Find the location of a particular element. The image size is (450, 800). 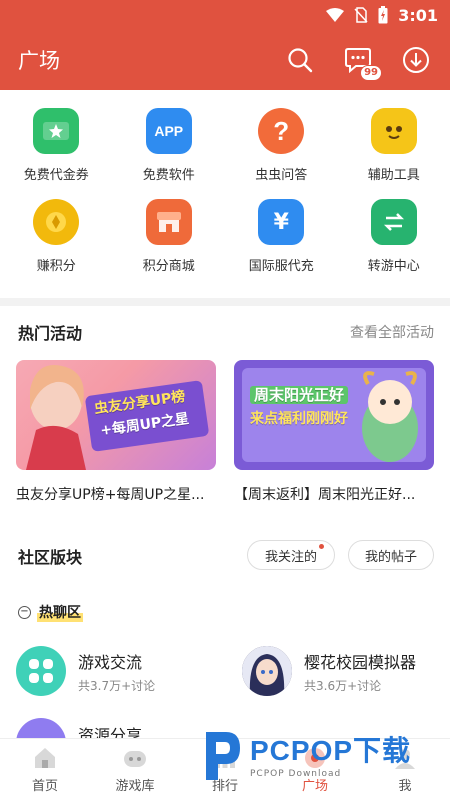

status-time: 3:01 is located at coordinates (418, 15).